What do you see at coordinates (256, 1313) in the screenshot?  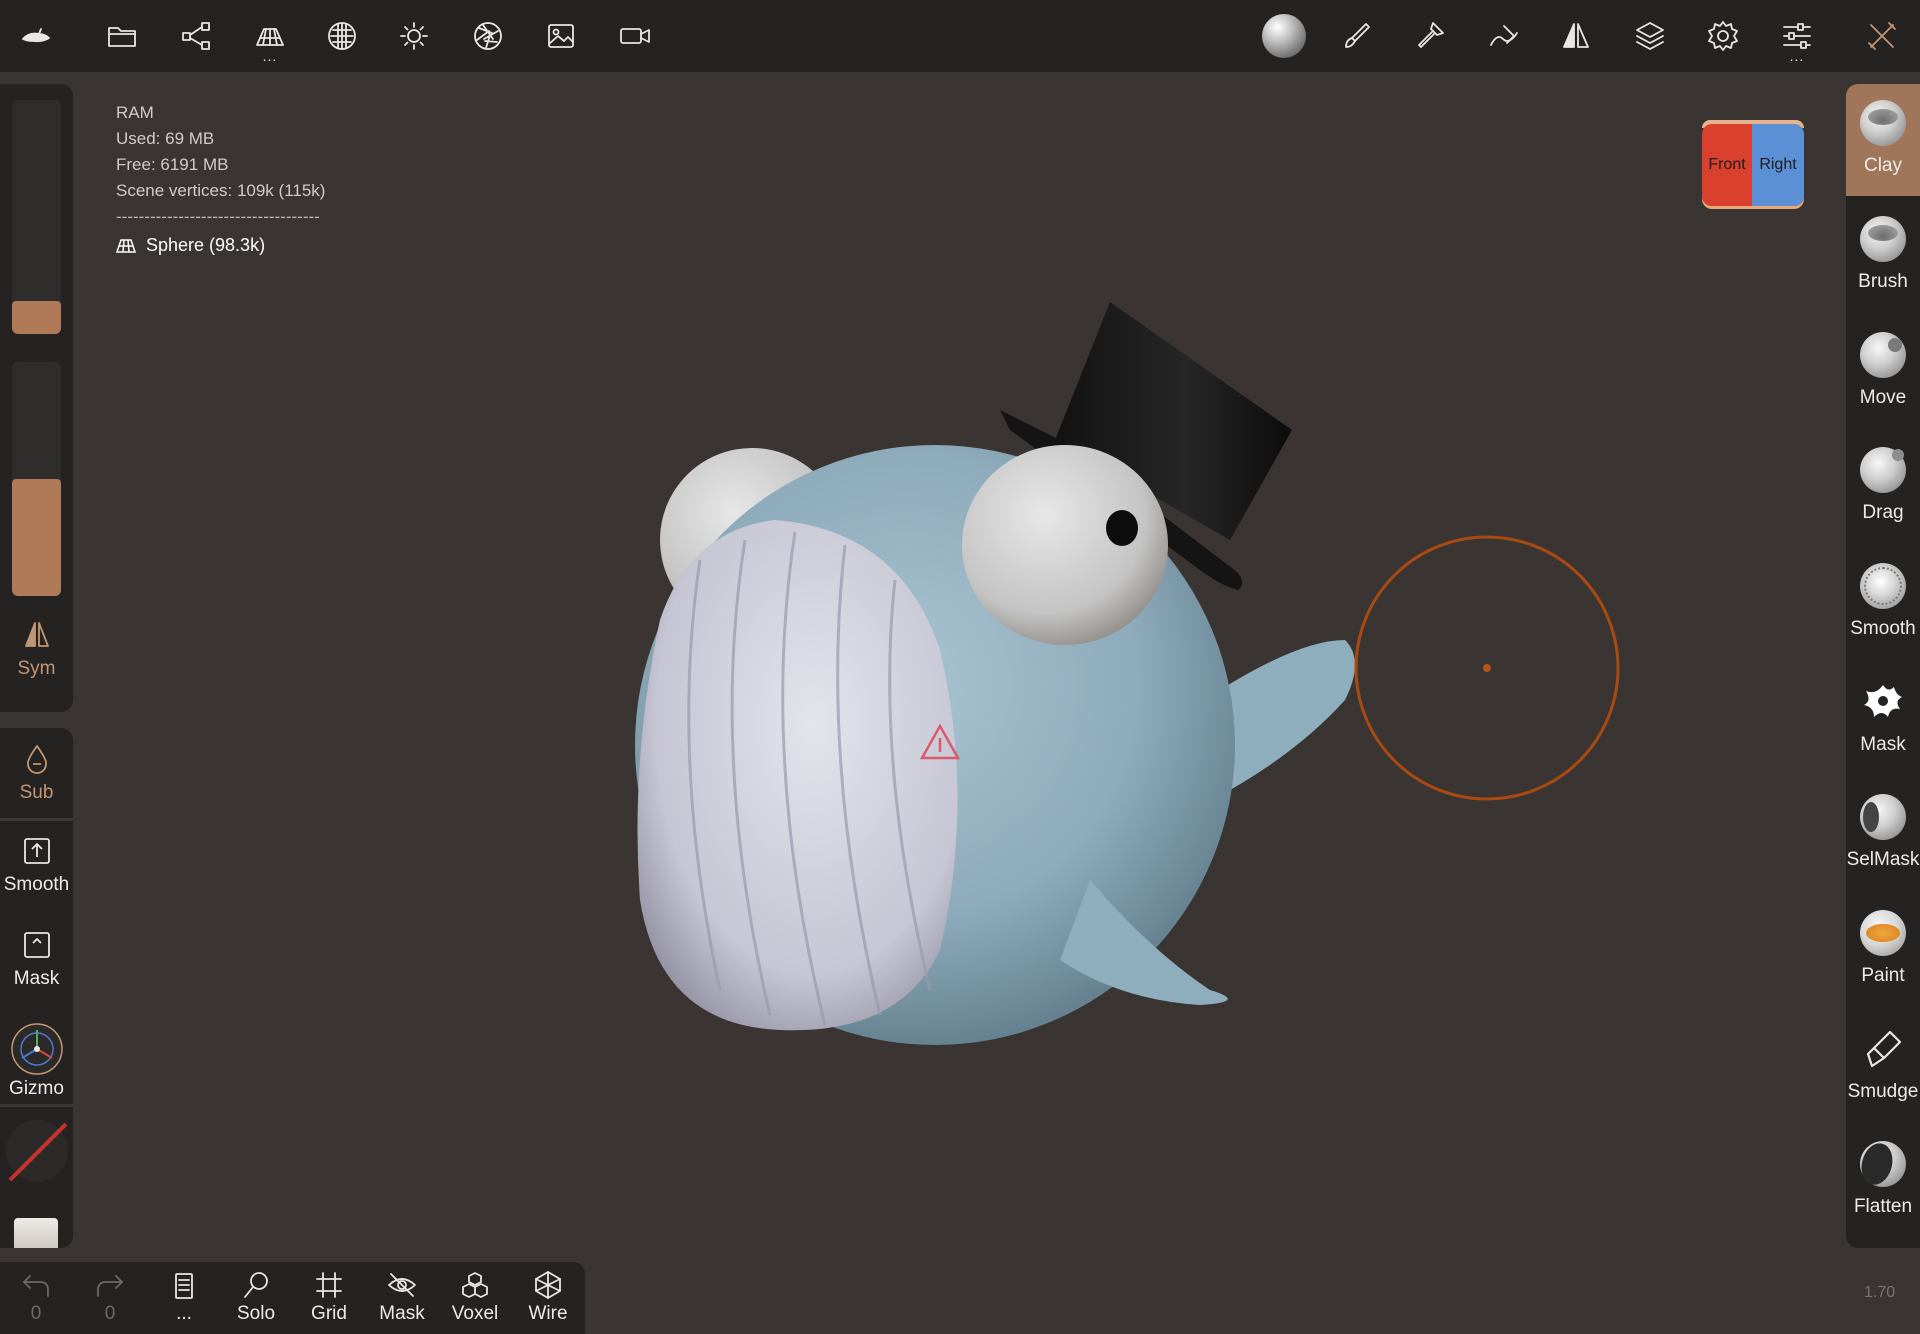 I see `solo-label: Solo` at bounding box center [256, 1313].